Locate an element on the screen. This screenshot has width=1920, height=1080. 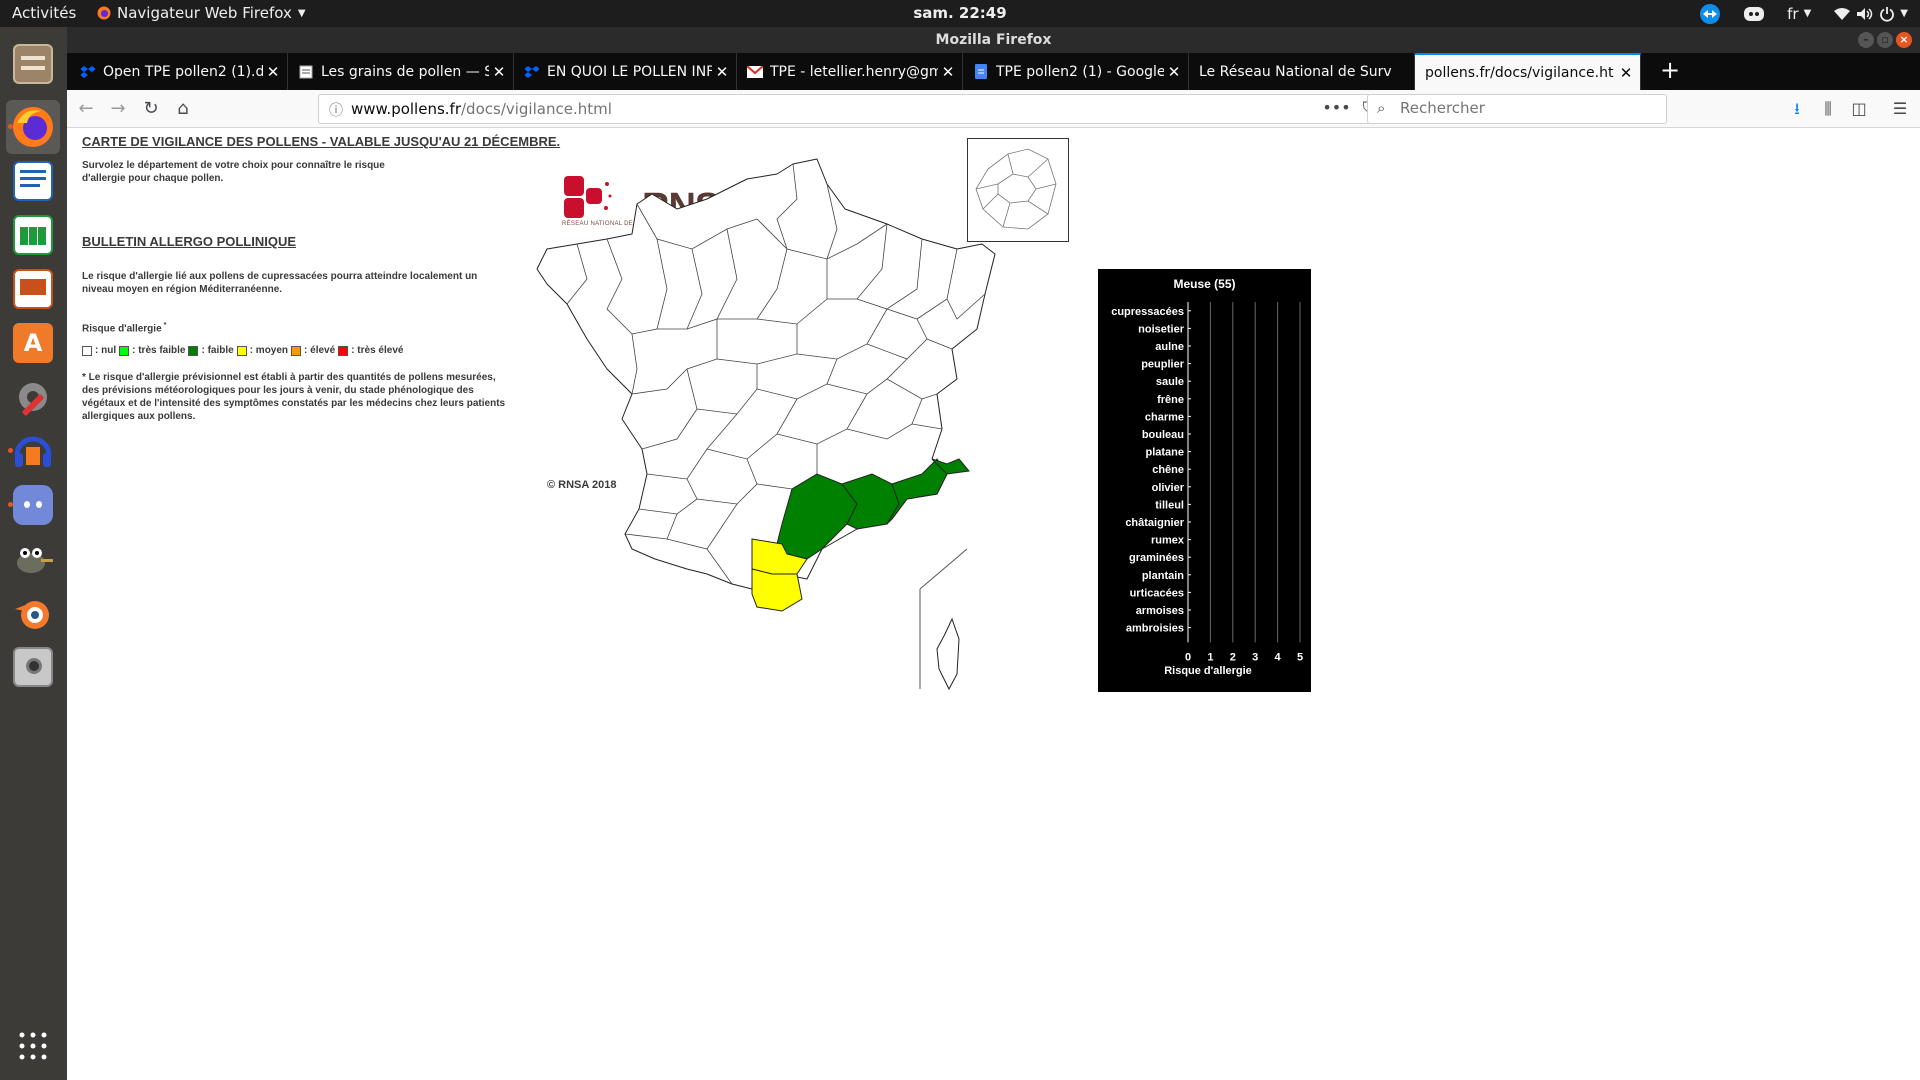
audacity-icon is located at coordinates (33, 451).